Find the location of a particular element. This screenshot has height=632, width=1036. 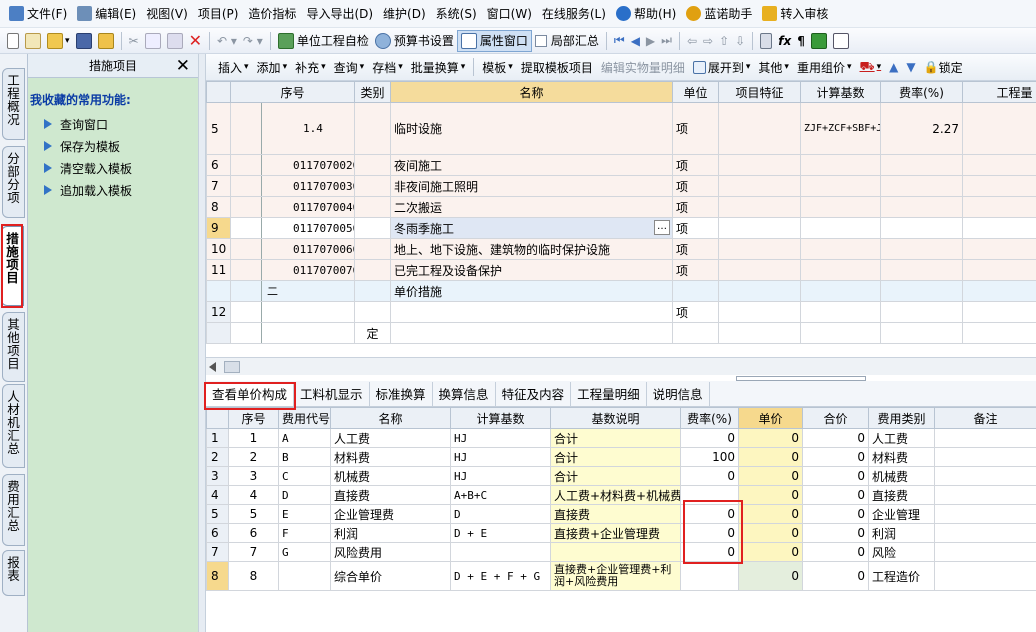

table-row: 3 3 C 机械费 HJ 合计 0 0 0 机械费 is located at coordinates (621, 476).